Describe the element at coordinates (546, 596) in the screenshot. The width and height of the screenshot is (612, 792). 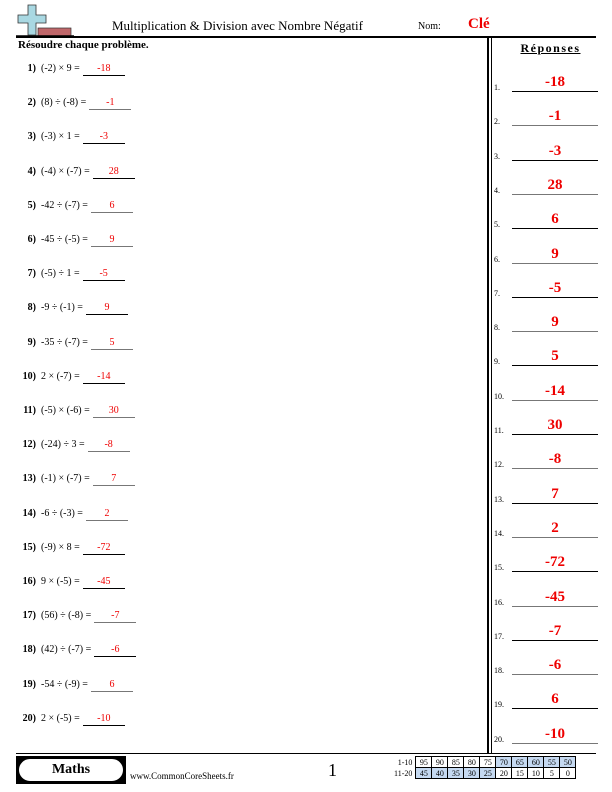
I see `answer-key-item: 16. -45` at that location.